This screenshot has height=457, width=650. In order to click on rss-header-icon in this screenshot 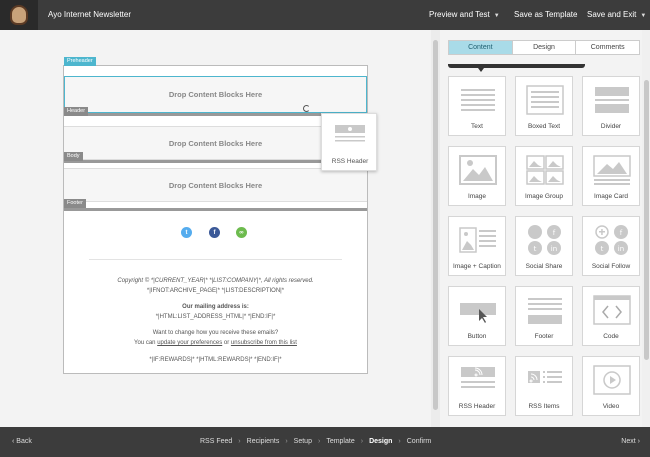, I will do `click(350, 133)`.